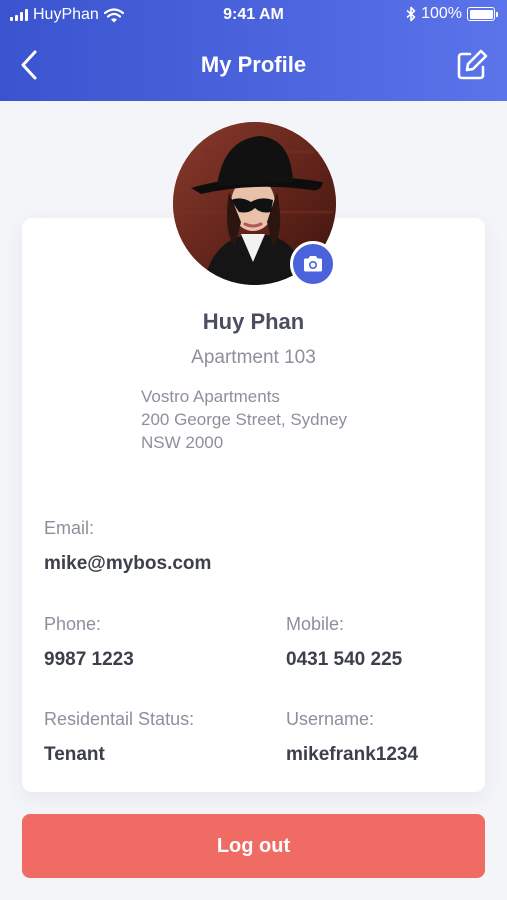 This screenshot has width=507, height=900. I want to click on residential-status-value: Tenant, so click(74, 754).